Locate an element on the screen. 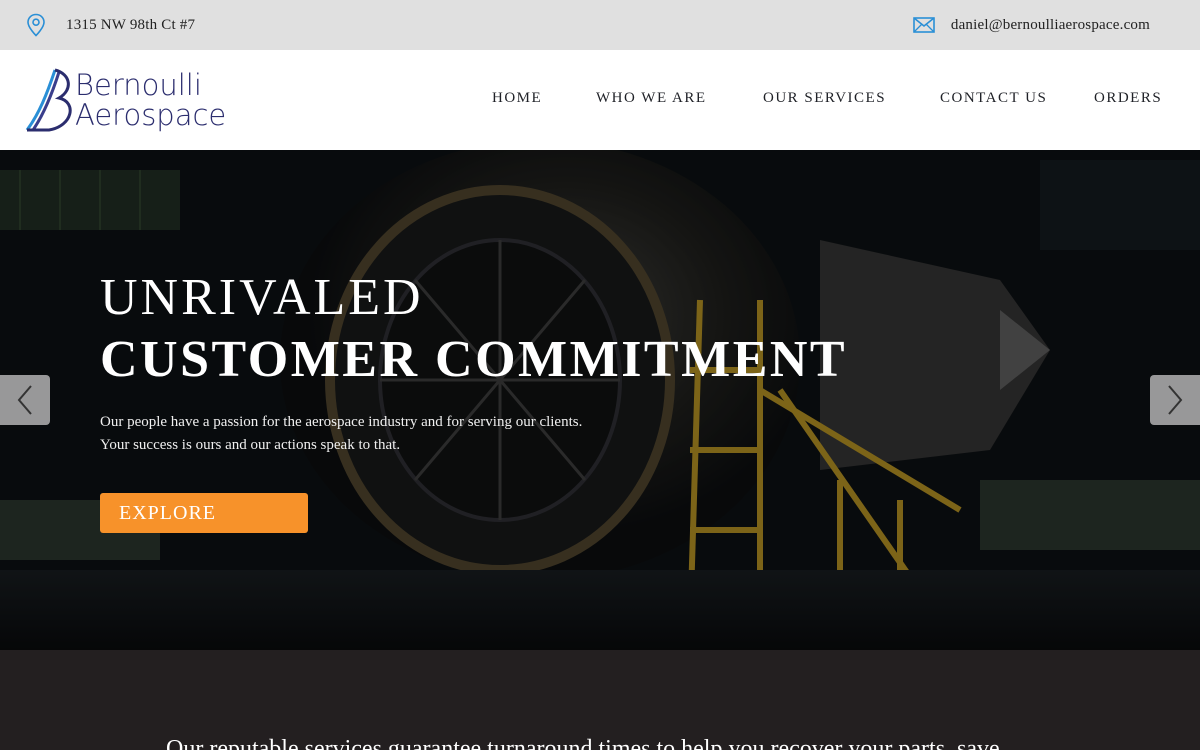 Image resolution: width=1200 pixels, height=750 pixels. chevron-left-icon is located at coordinates (24, 400).